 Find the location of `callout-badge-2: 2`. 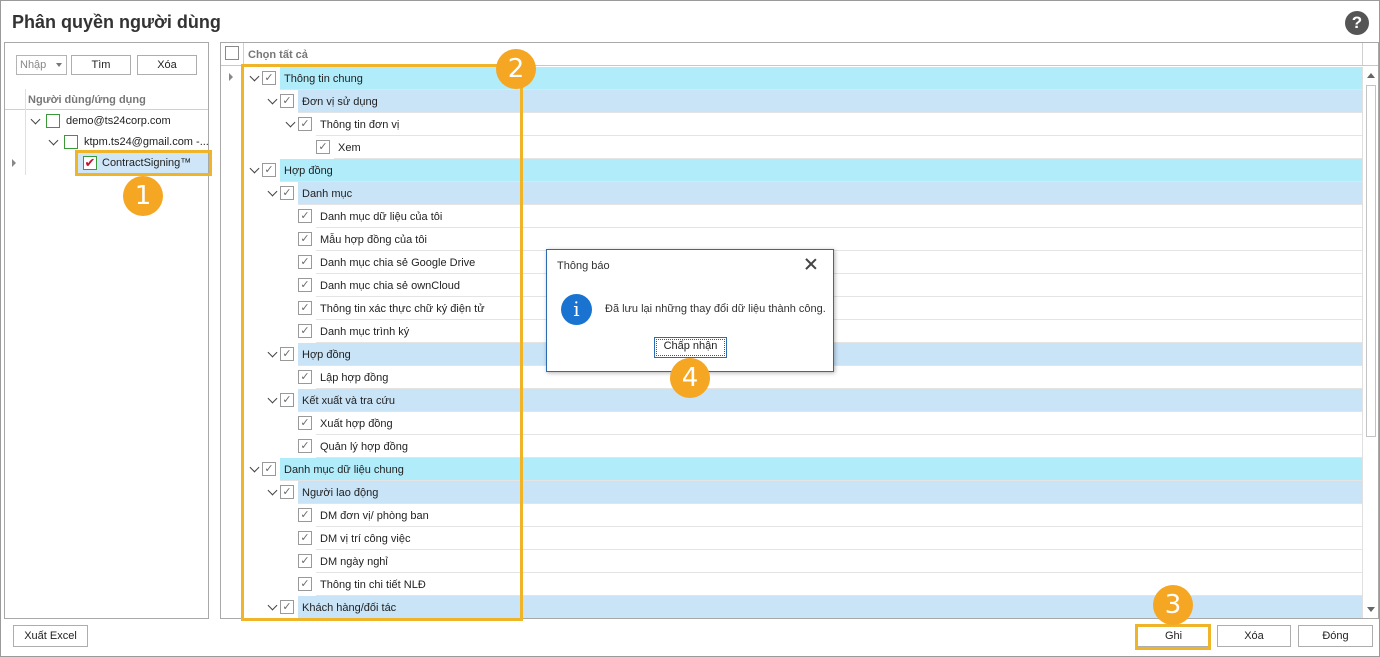

callout-badge-2: 2 is located at coordinates (516, 69).